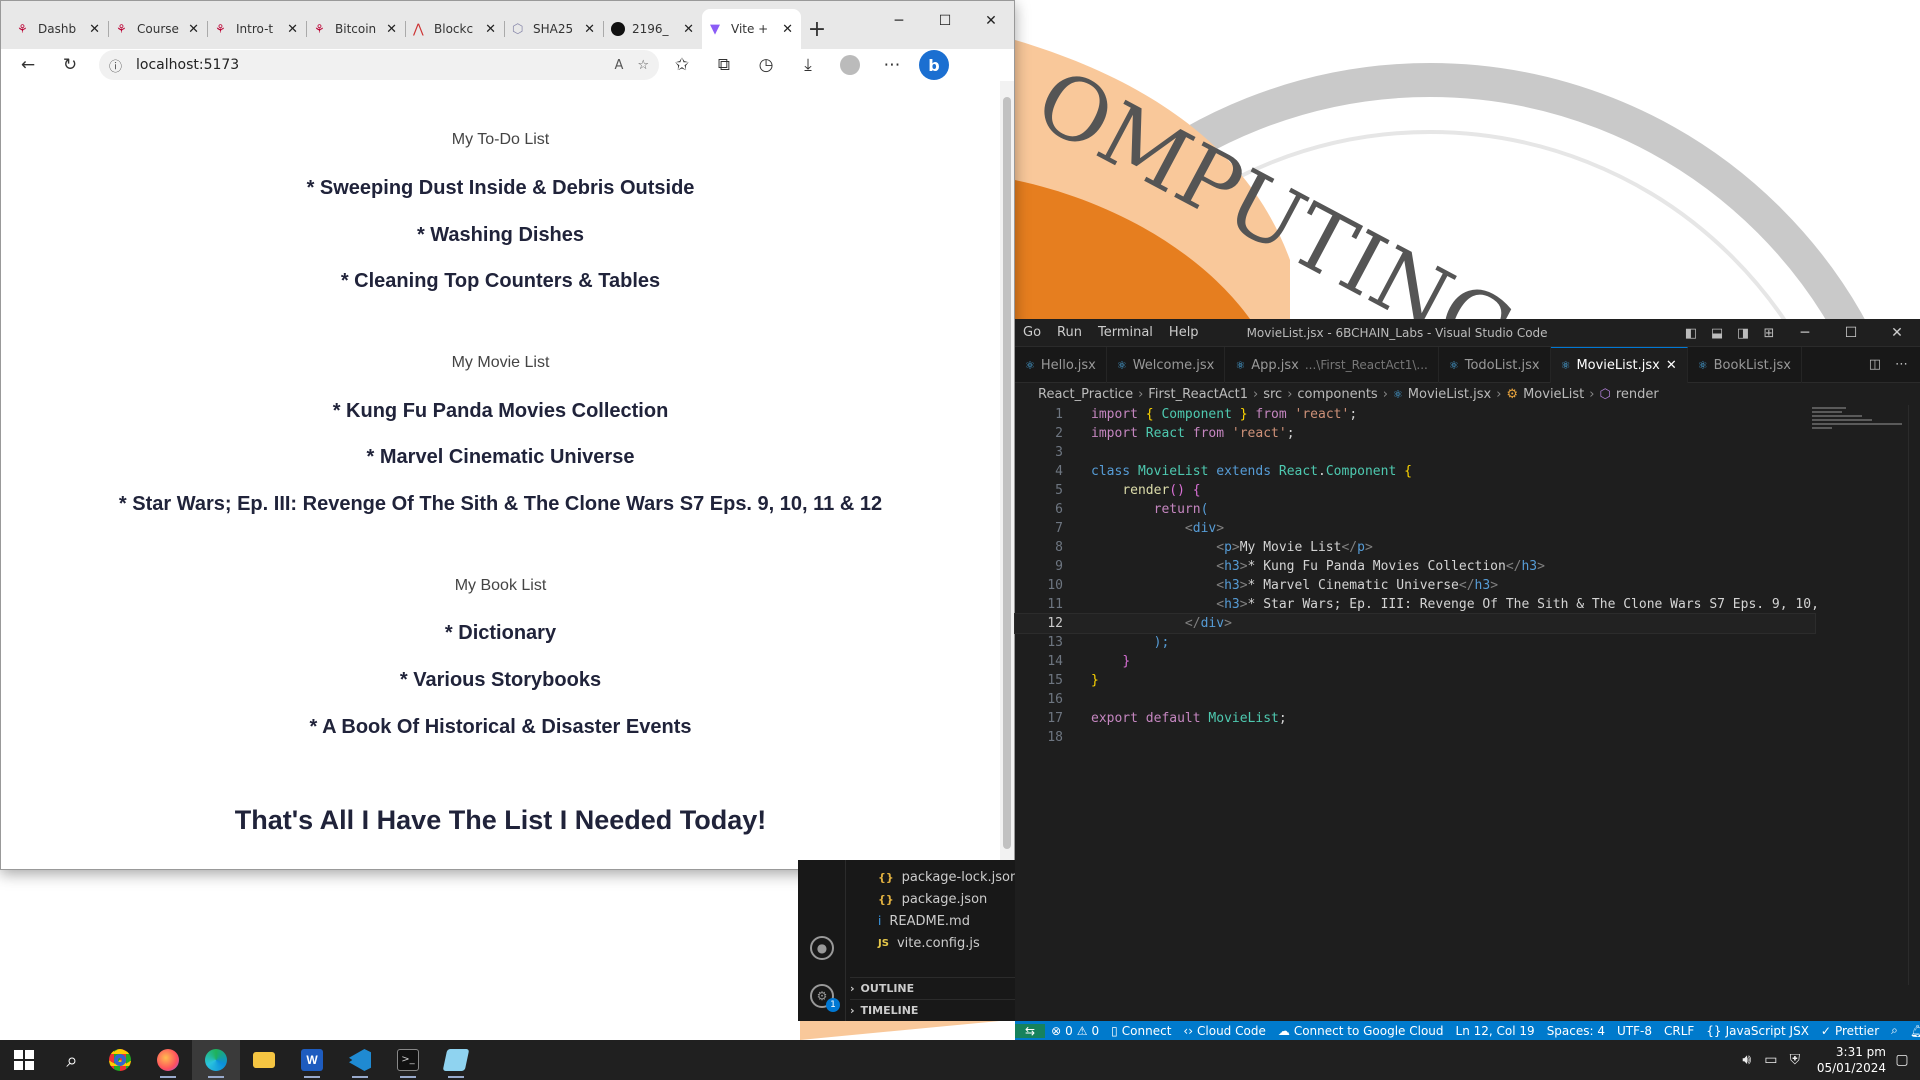  I want to click on timeline-section: › TIMELINE, so click(935, 1010).